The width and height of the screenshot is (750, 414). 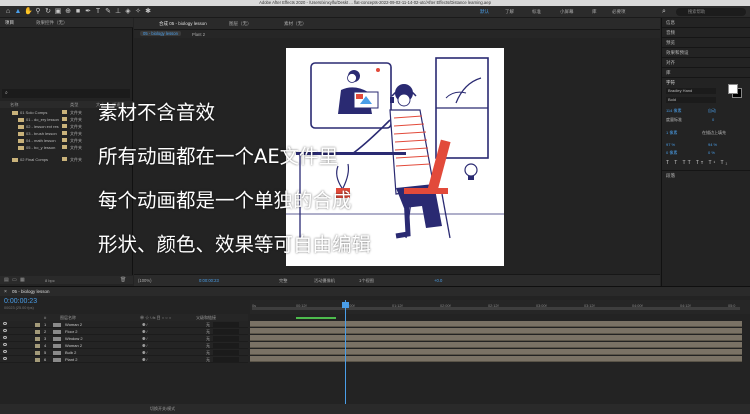 I want to click on camera-select: 活动摄像机, so click(x=324, y=281).